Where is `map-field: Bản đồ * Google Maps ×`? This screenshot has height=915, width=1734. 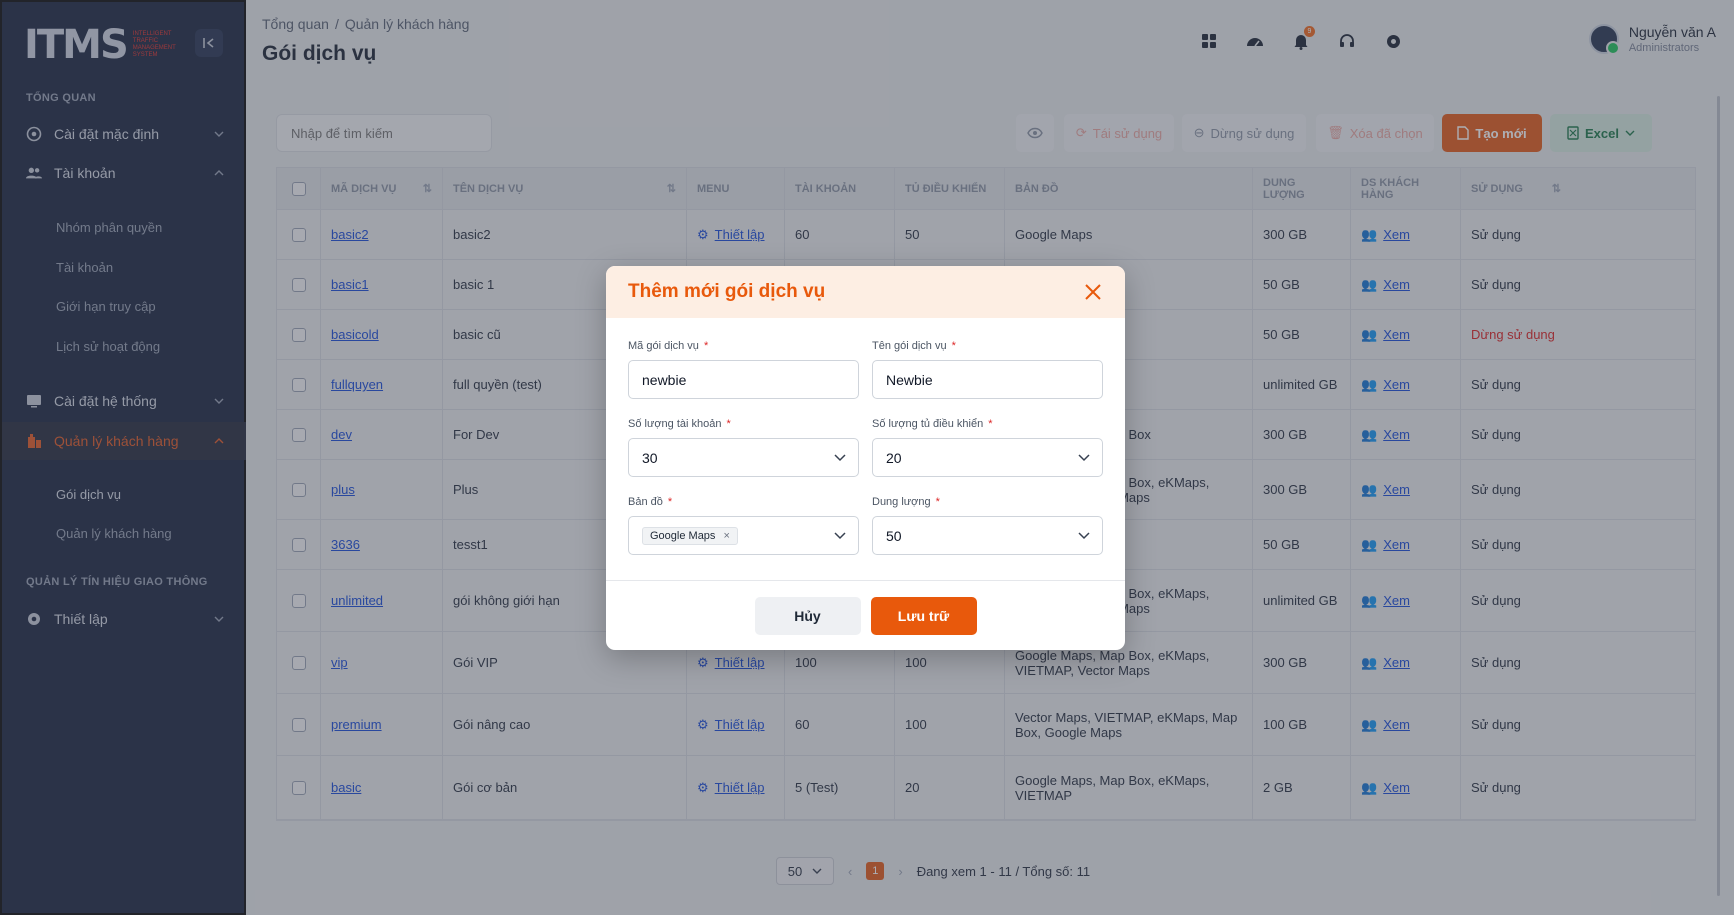 map-field: Bản đồ * Google Maps × is located at coordinates (743, 525).